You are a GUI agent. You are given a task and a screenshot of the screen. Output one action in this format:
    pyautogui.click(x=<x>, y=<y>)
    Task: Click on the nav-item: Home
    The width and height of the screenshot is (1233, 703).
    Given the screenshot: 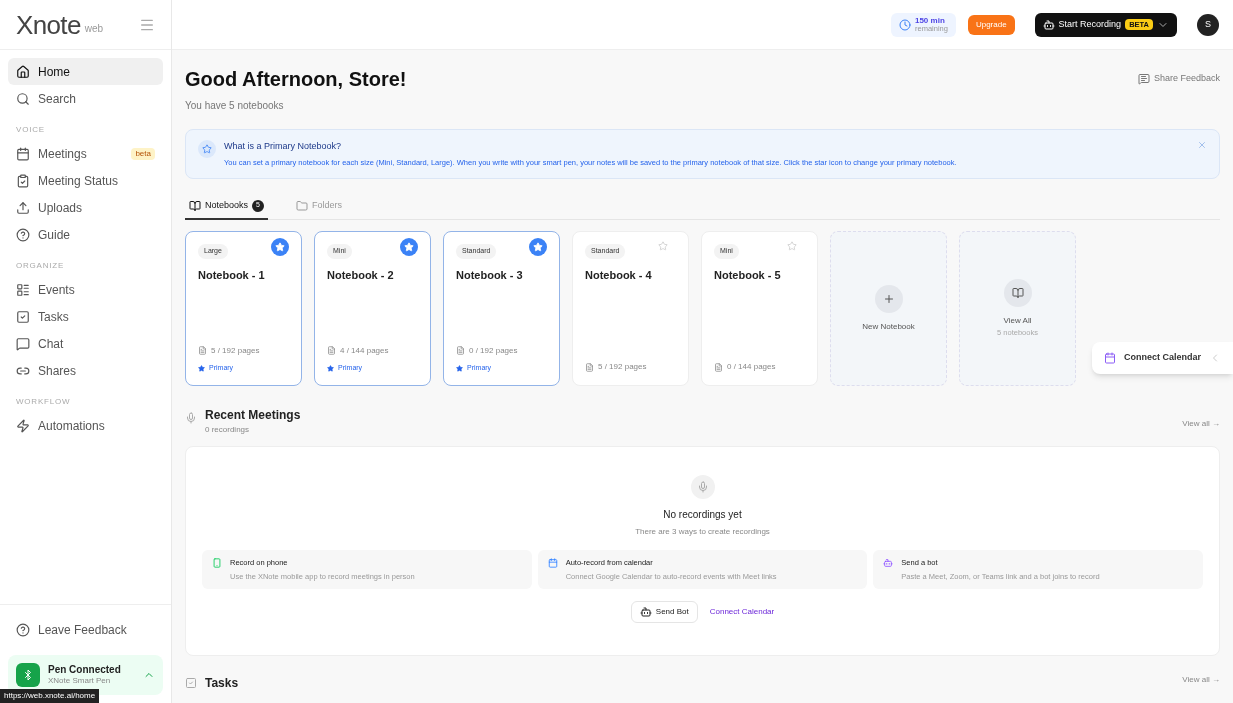 What is the action you would take?
    pyautogui.click(x=85, y=71)
    